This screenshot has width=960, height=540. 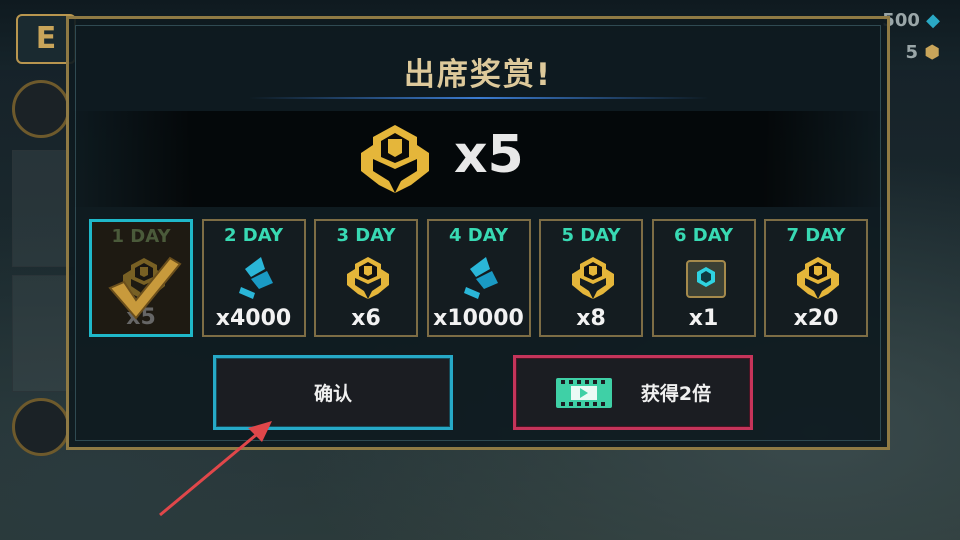 What do you see at coordinates (479, 98) in the screenshot?
I see `title-divider` at bounding box center [479, 98].